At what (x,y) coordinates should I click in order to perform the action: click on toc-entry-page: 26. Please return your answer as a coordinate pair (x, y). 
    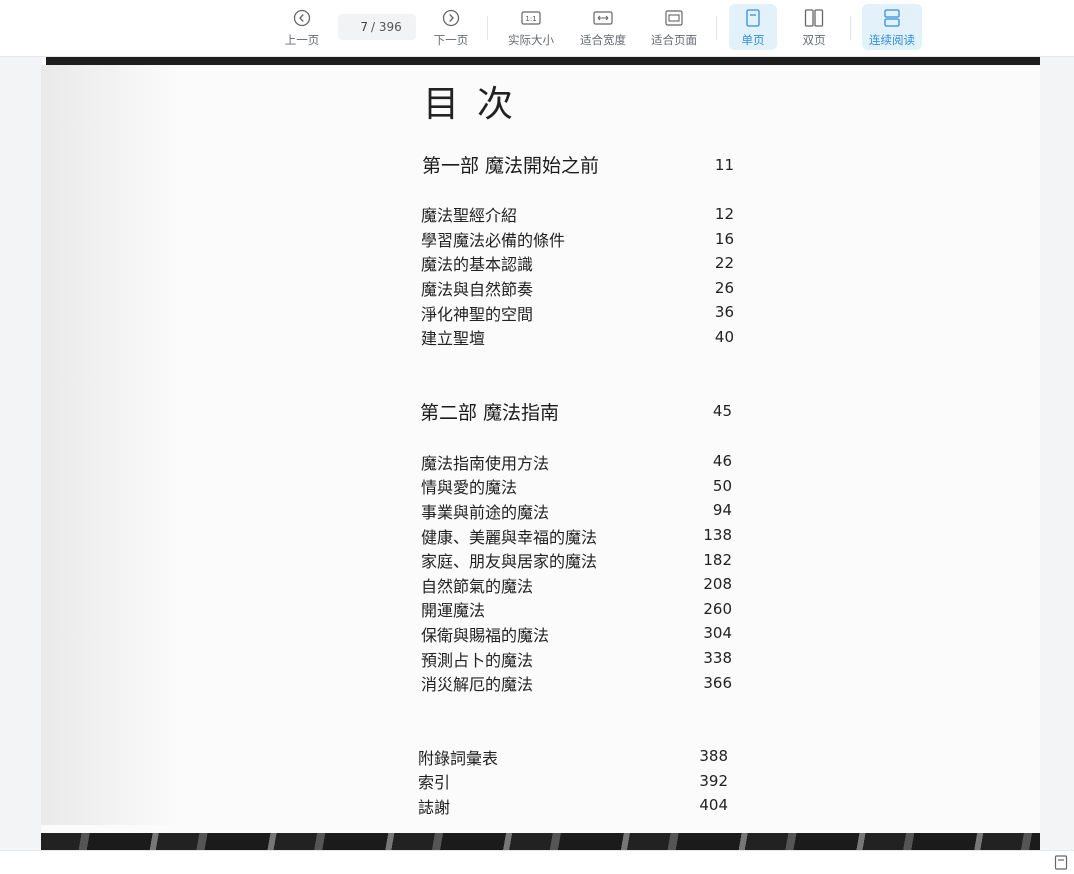
    Looking at the image, I should click on (724, 288).